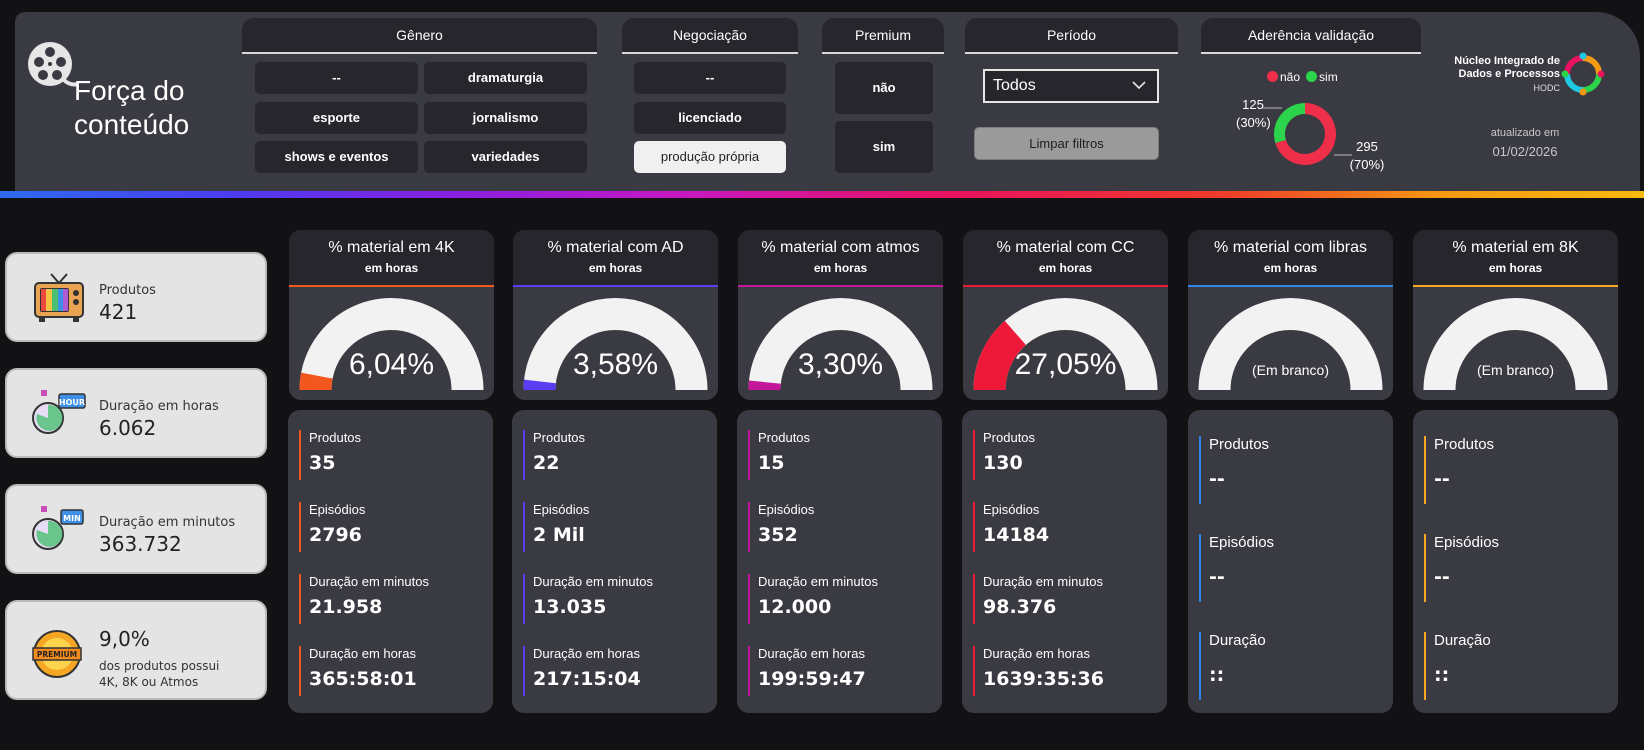 The image size is (1644, 750). Describe the element at coordinates (72, 518) in the screenshot. I see `min-badge-label: MIN` at that location.